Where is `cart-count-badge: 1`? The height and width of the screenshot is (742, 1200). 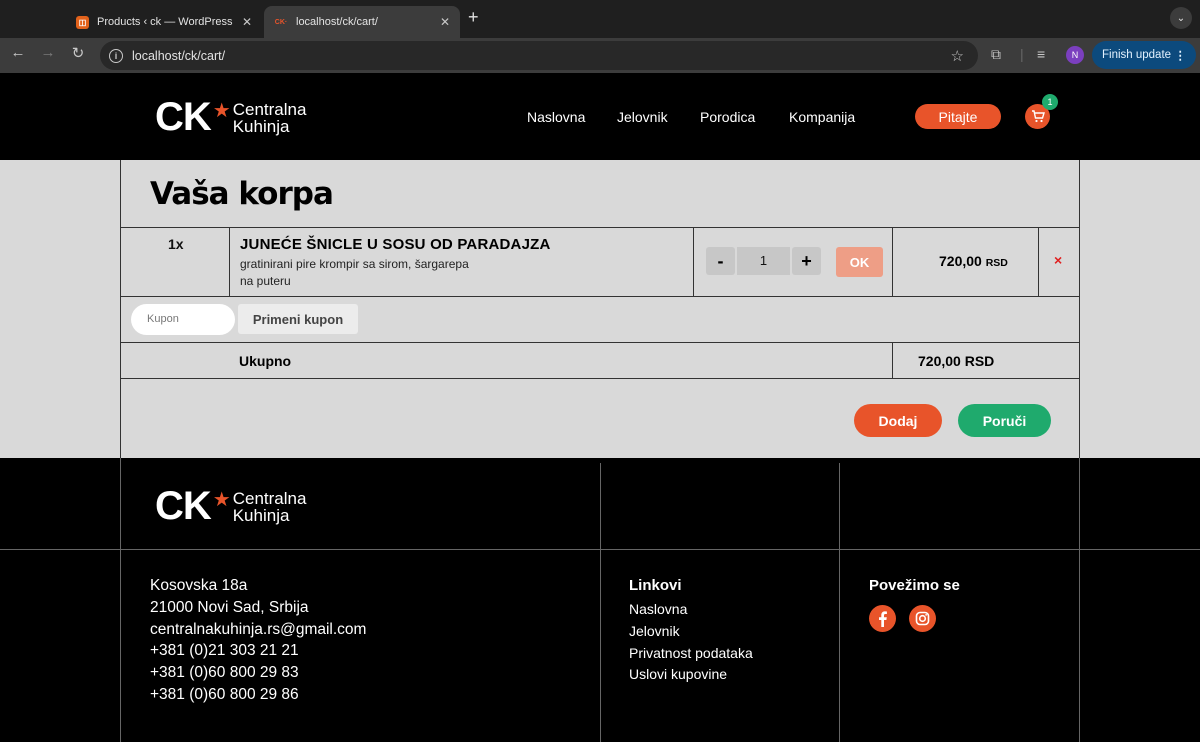
cart-count-badge: 1 is located at coordinates (1050, 102).